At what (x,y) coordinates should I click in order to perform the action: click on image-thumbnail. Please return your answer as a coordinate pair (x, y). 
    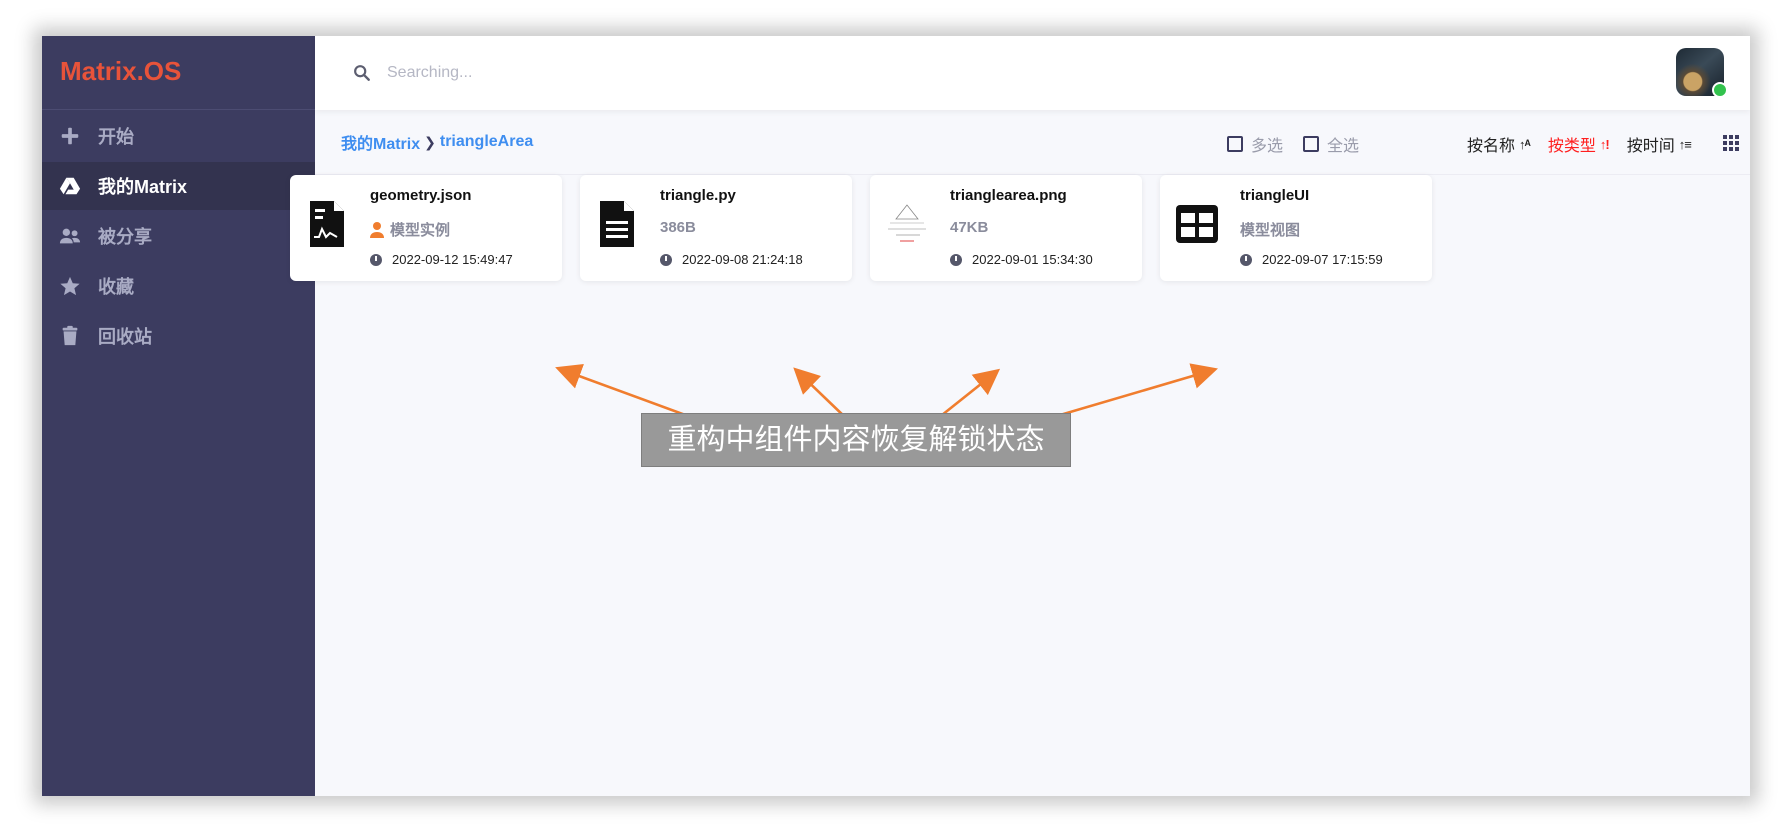
    Looking at the image, I should click on (907, 224).